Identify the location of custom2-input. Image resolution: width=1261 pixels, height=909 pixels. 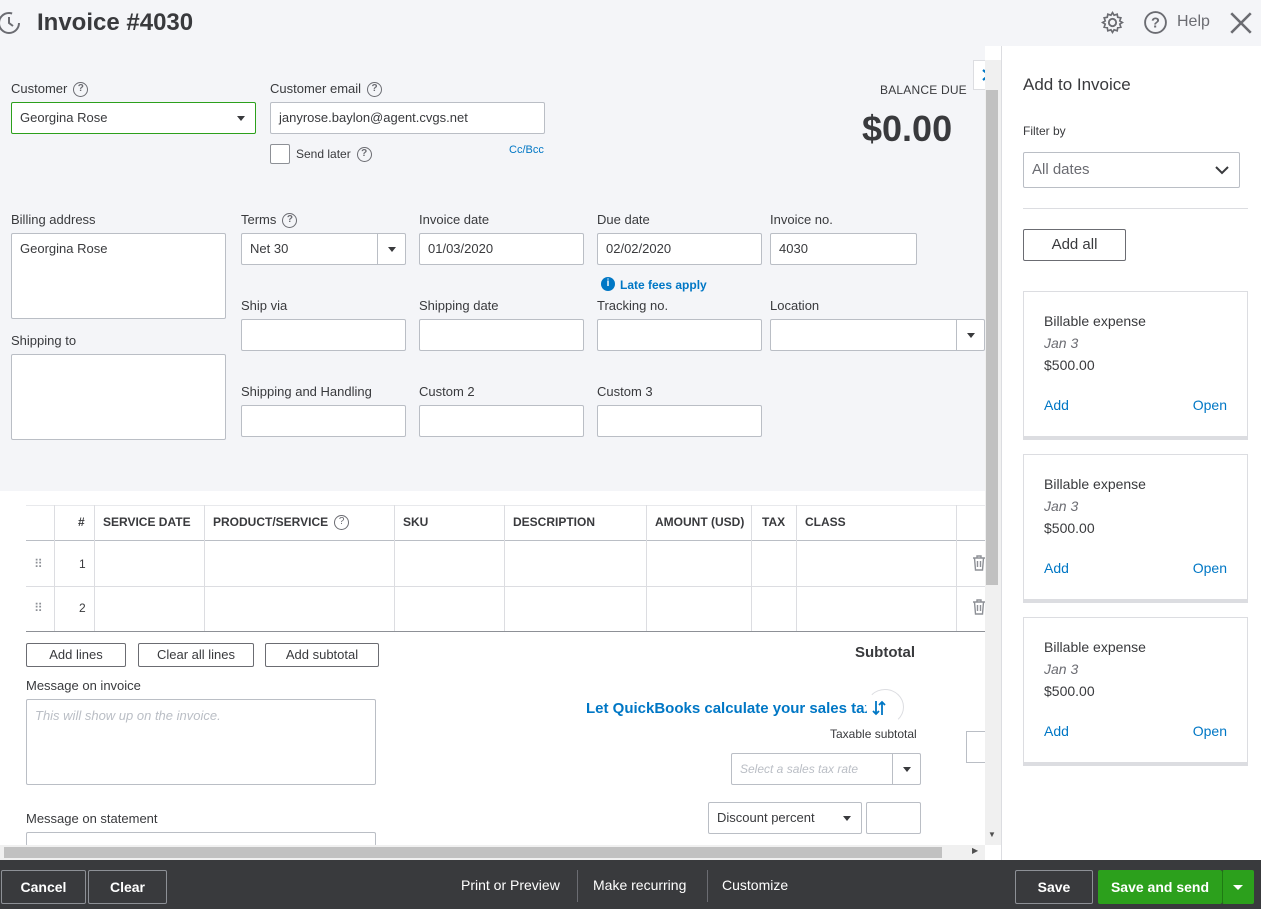
(501, 421).